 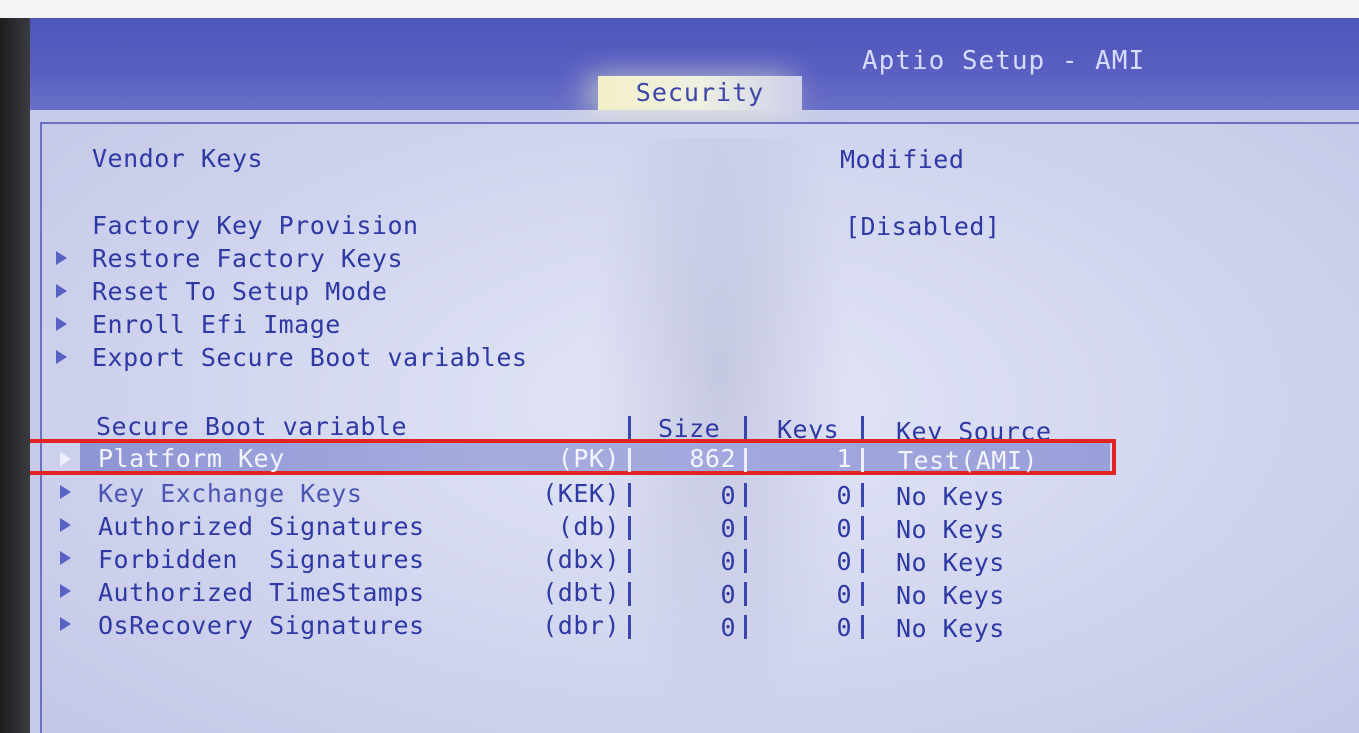 What do you see at coordinates (679, 9) in the screenshot?
I see `monitor-bezel-top` at bounding box center [679, 9].